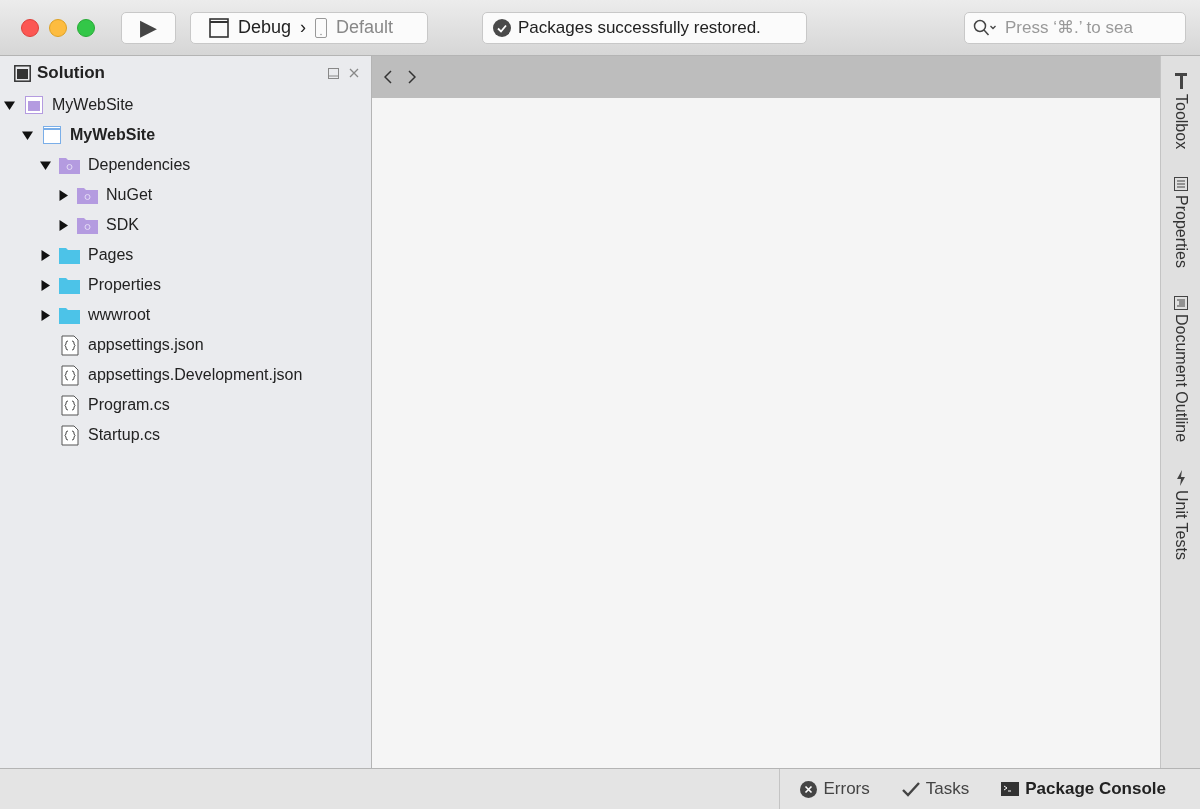  What do you see at coordinates (1180, 478) in the screenshot?
I see `lightning-icon` at bounding box center [1180, 478].